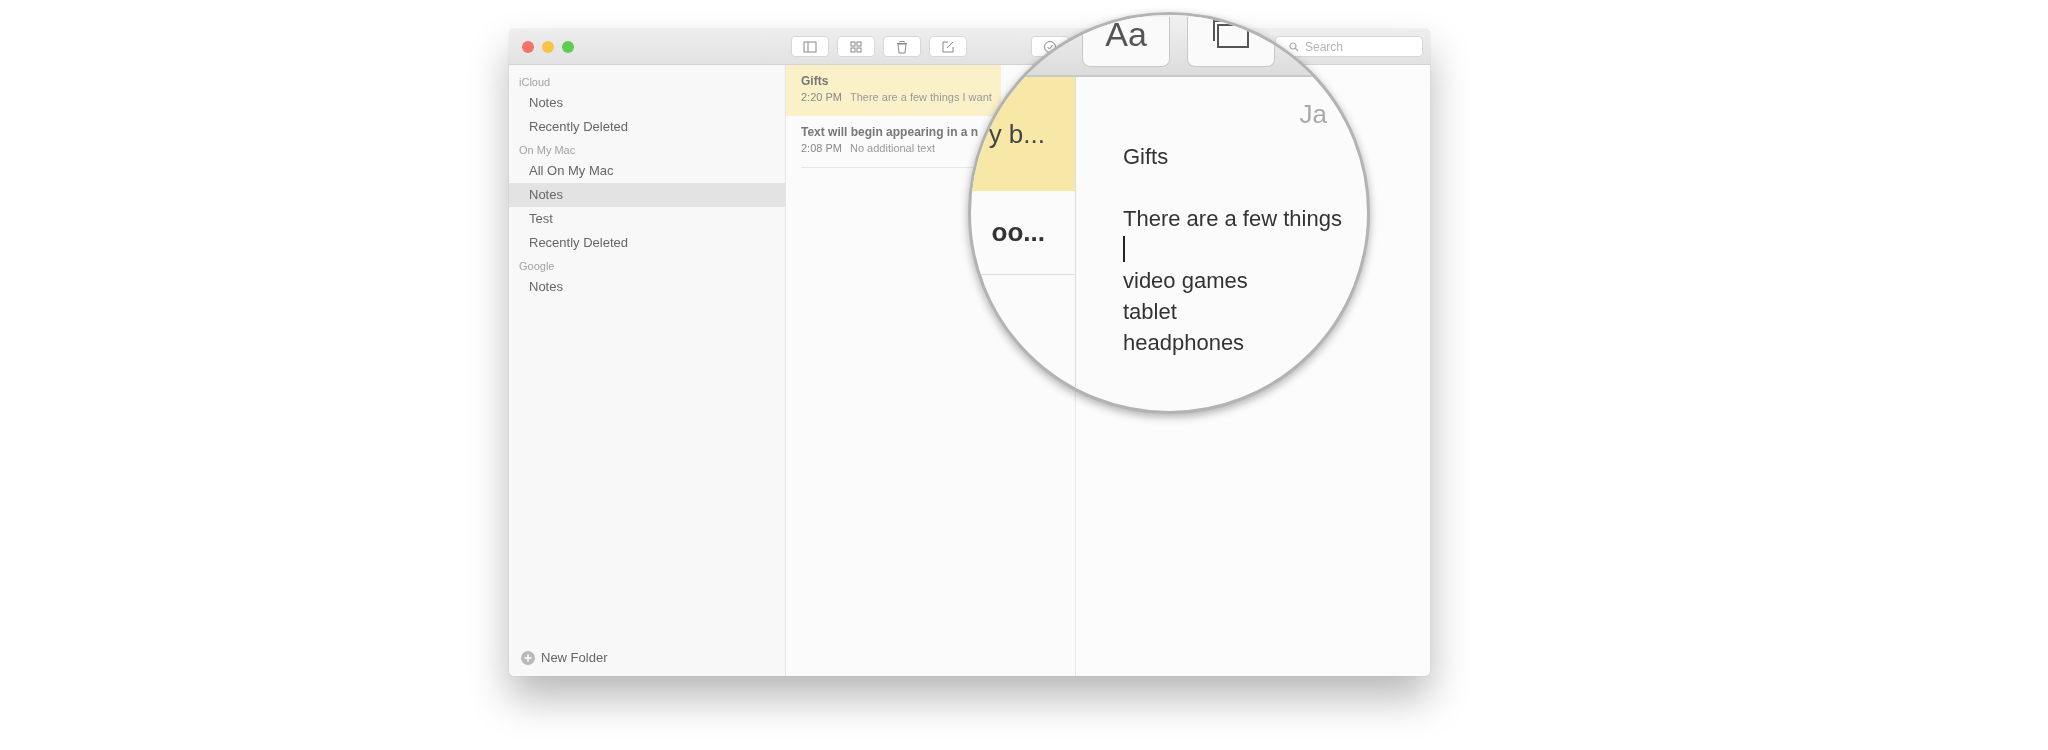 This screenshot has width=2048, height=750. What do you see at coordinates (821, 148) in the screenshot?
I see `note-time: 2:08 PM` at bounding box center [821, 148].